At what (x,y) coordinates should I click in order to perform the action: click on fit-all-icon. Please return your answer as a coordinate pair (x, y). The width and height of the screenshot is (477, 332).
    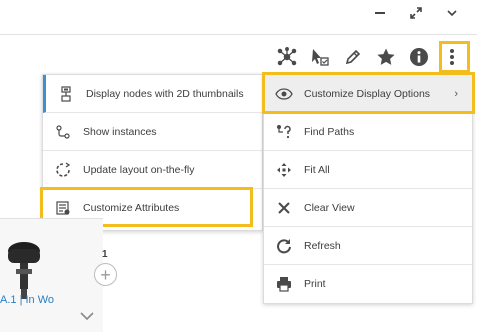
    Looking at the image, I should click on (284, 170).